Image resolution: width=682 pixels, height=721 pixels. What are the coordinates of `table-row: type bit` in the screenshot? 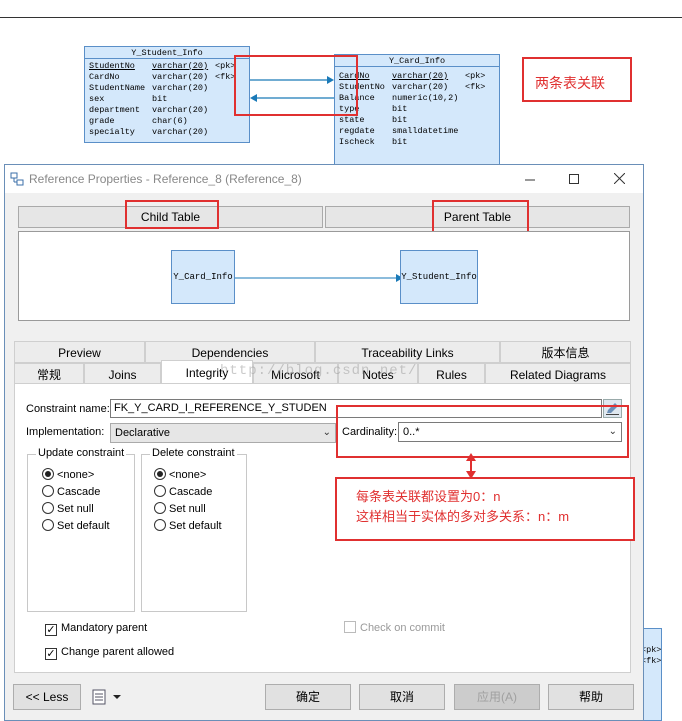 It's located at (373, 109).